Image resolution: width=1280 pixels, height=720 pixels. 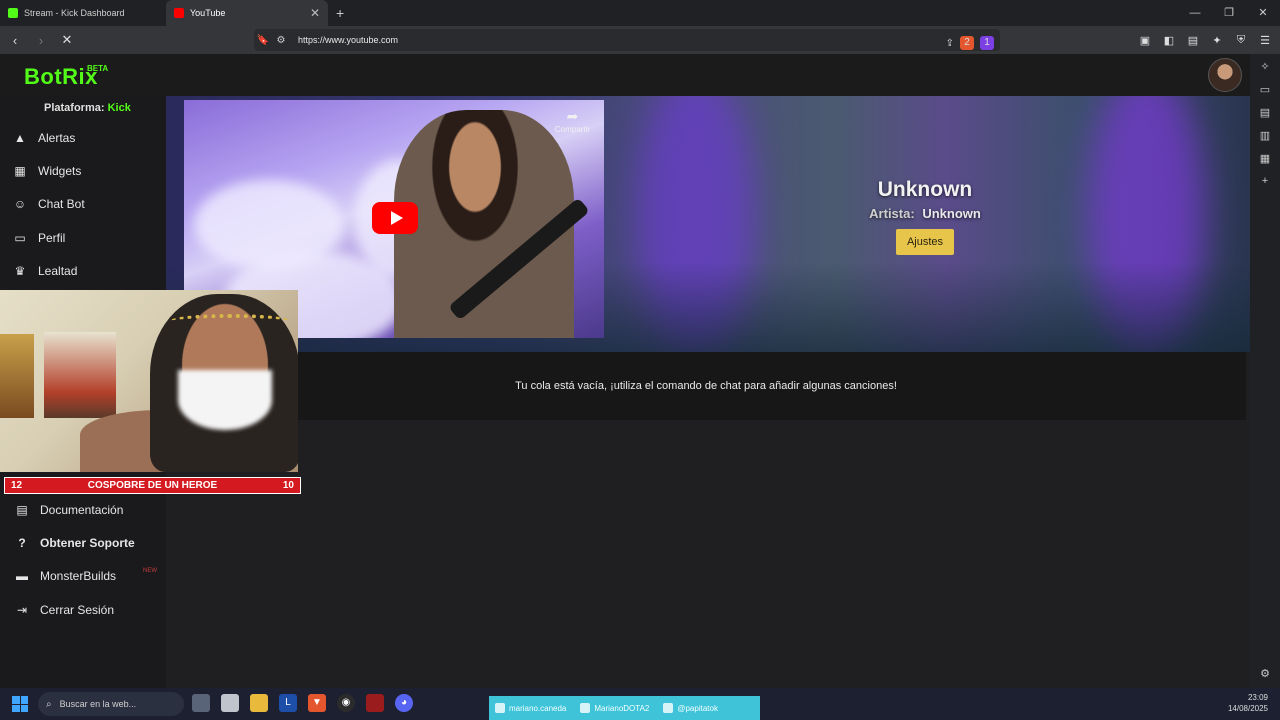 I want to click on track-info: Unknown Artista: Unknown Ajustes, so click(x=925, y=216).